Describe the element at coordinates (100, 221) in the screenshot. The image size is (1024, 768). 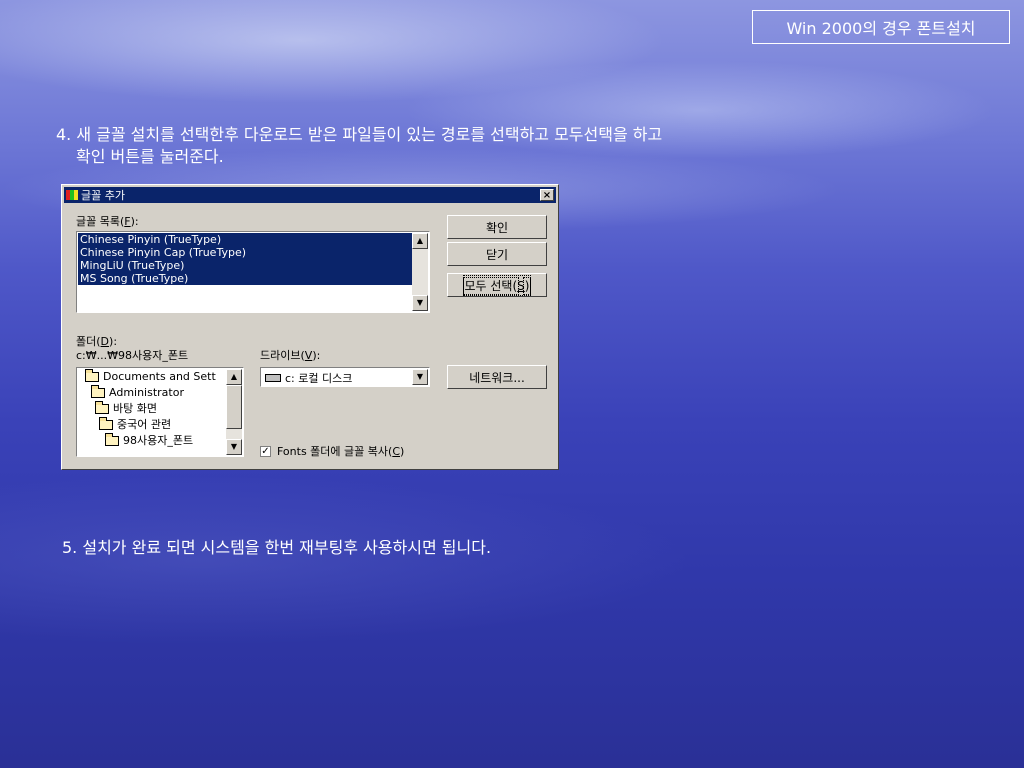
I see `font-list-label-text: 글꼴 목록(` at that location.